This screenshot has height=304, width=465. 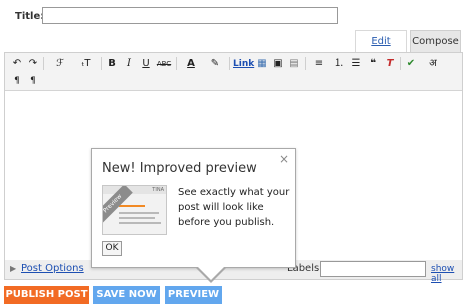 I want to click on post-options-link: Post Options, so click(x=52, y=268).